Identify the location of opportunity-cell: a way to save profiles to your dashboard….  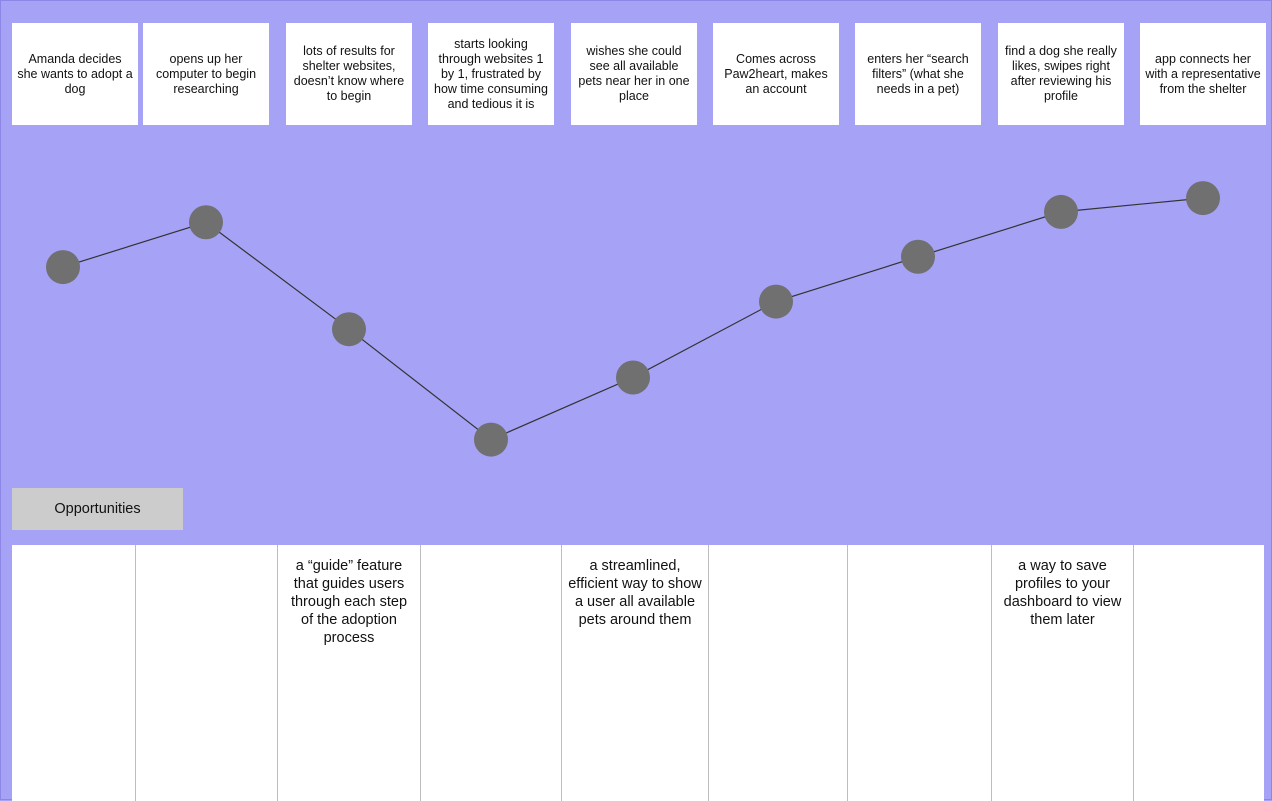
(1063, 673).